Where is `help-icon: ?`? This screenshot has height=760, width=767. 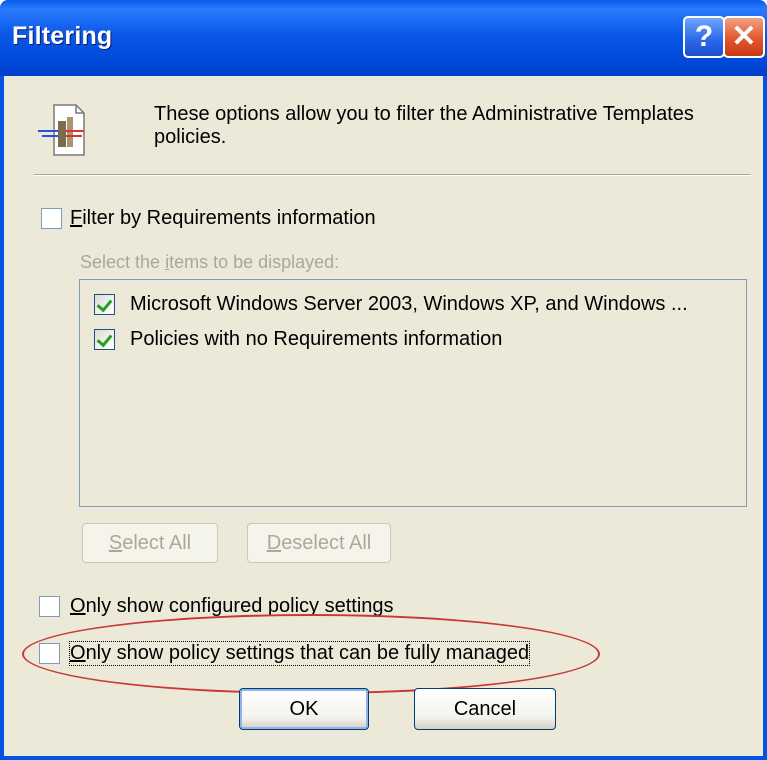 help-icon: ? is located at coordinates (704, 36).